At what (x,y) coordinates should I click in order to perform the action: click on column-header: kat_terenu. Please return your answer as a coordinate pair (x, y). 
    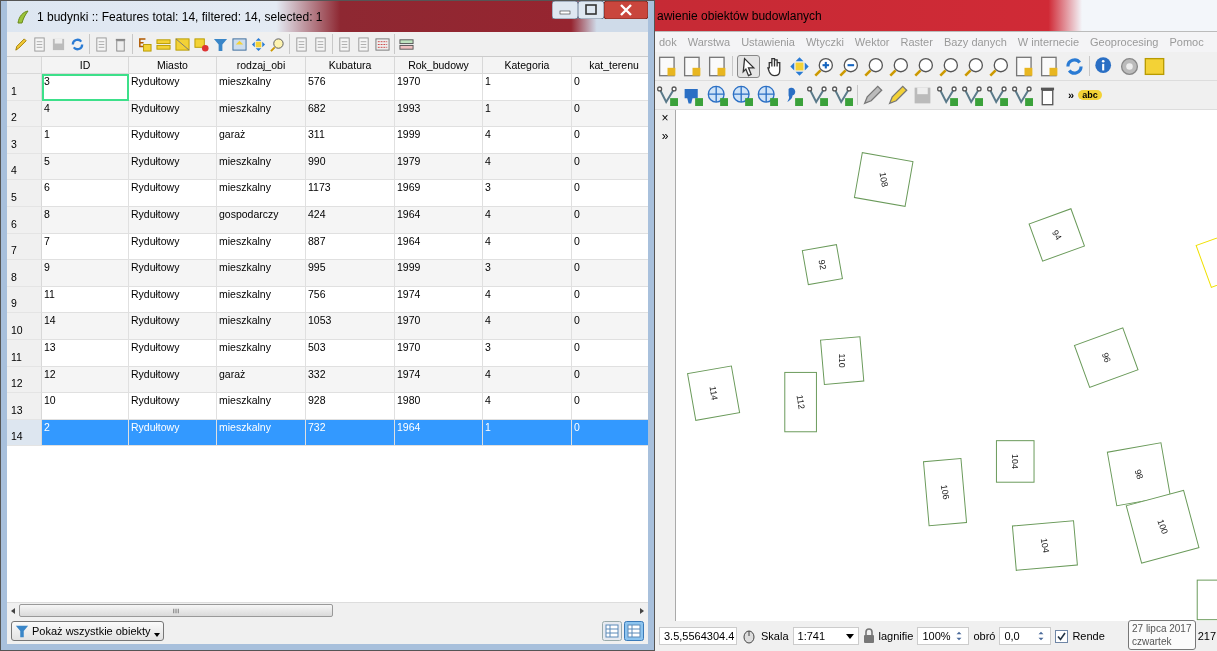
    Looking at the image, I should click on (610, 65).